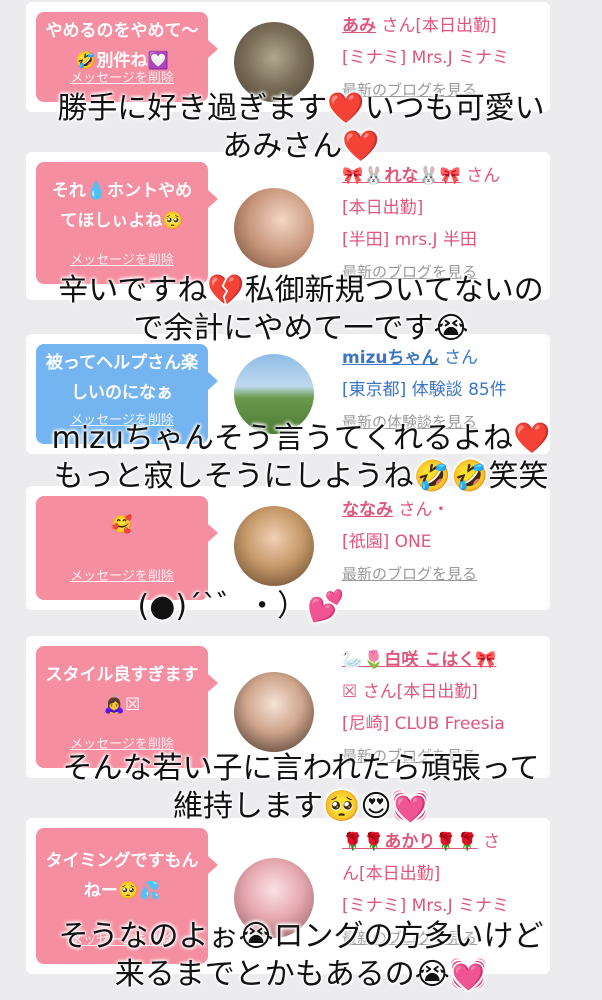 Image resolution: width=602 pixels, height=1000 pixels. What do you see at coordinates (301, 290) in the screenshot?
I see `caption-line: 辛いですね💔私御新規ついてないの` at bounding box center [301, 290].